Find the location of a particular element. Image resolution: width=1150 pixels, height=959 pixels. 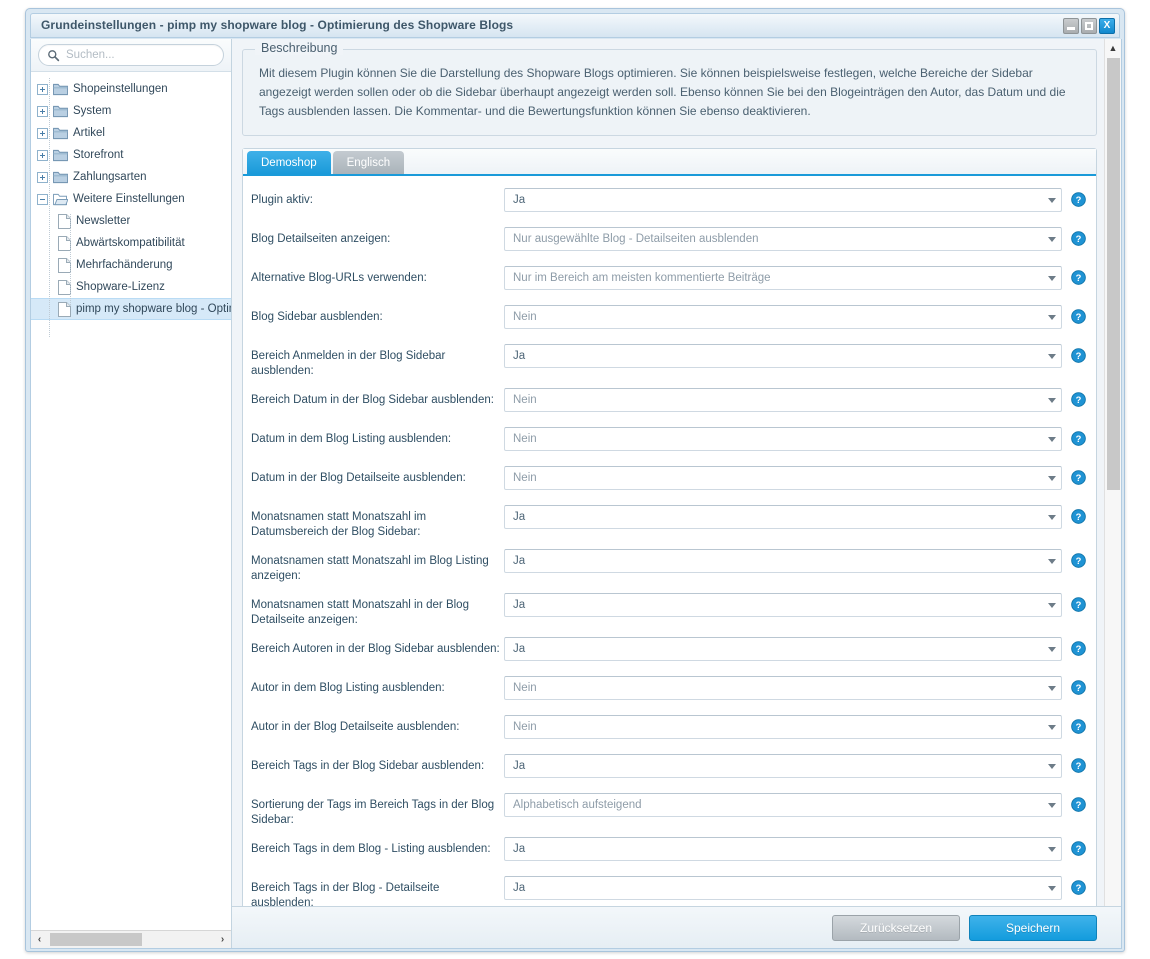

dropdown-6: Nein is located at coordinates (783, 439).